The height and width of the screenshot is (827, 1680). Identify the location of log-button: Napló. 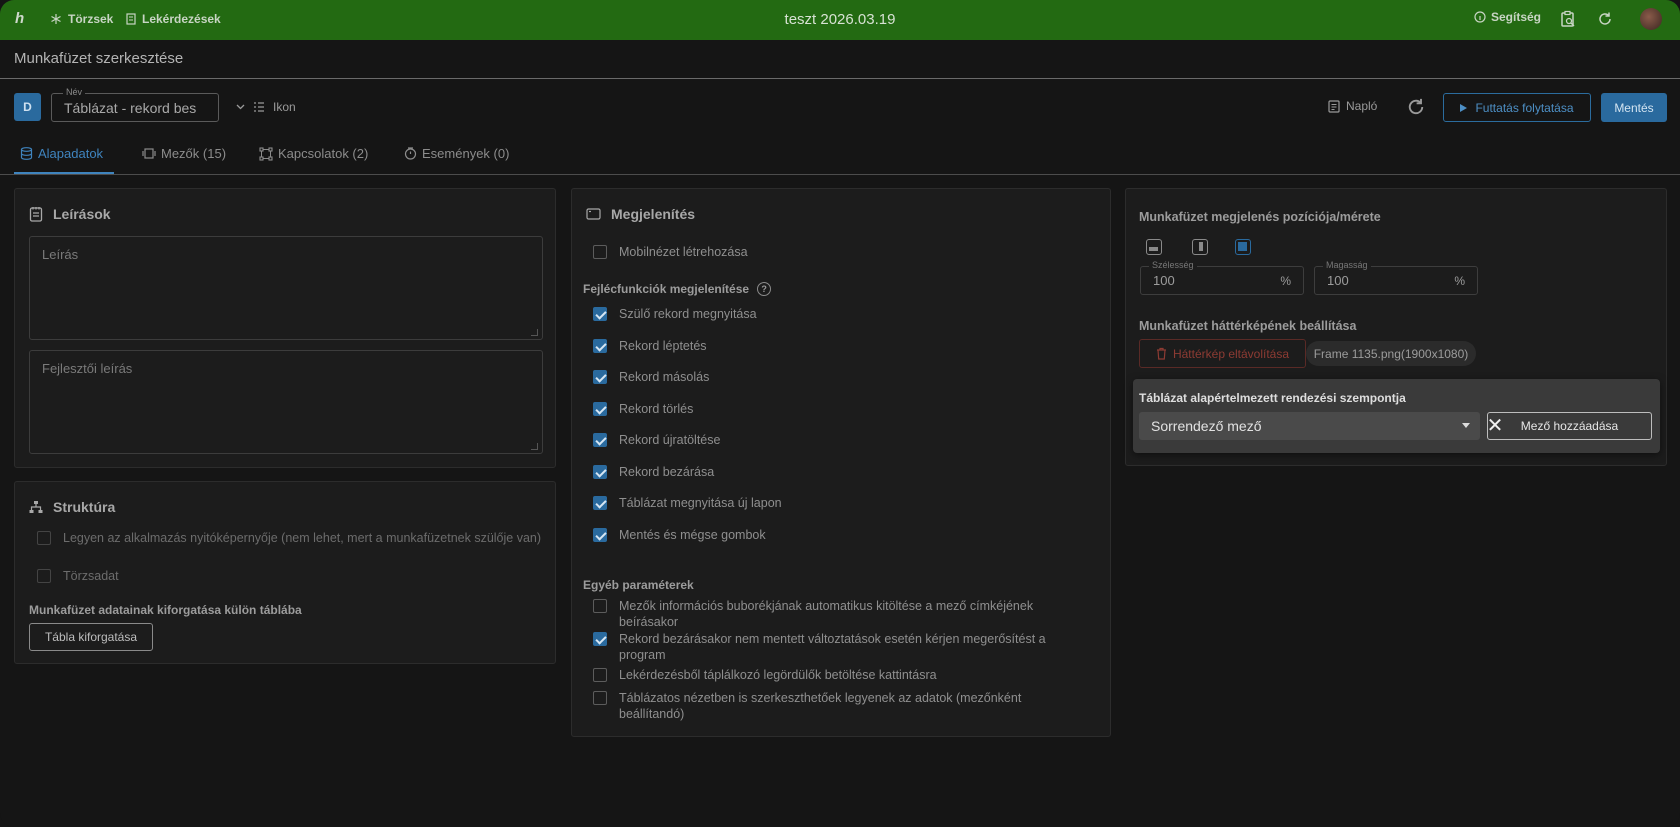
(1352, 106).